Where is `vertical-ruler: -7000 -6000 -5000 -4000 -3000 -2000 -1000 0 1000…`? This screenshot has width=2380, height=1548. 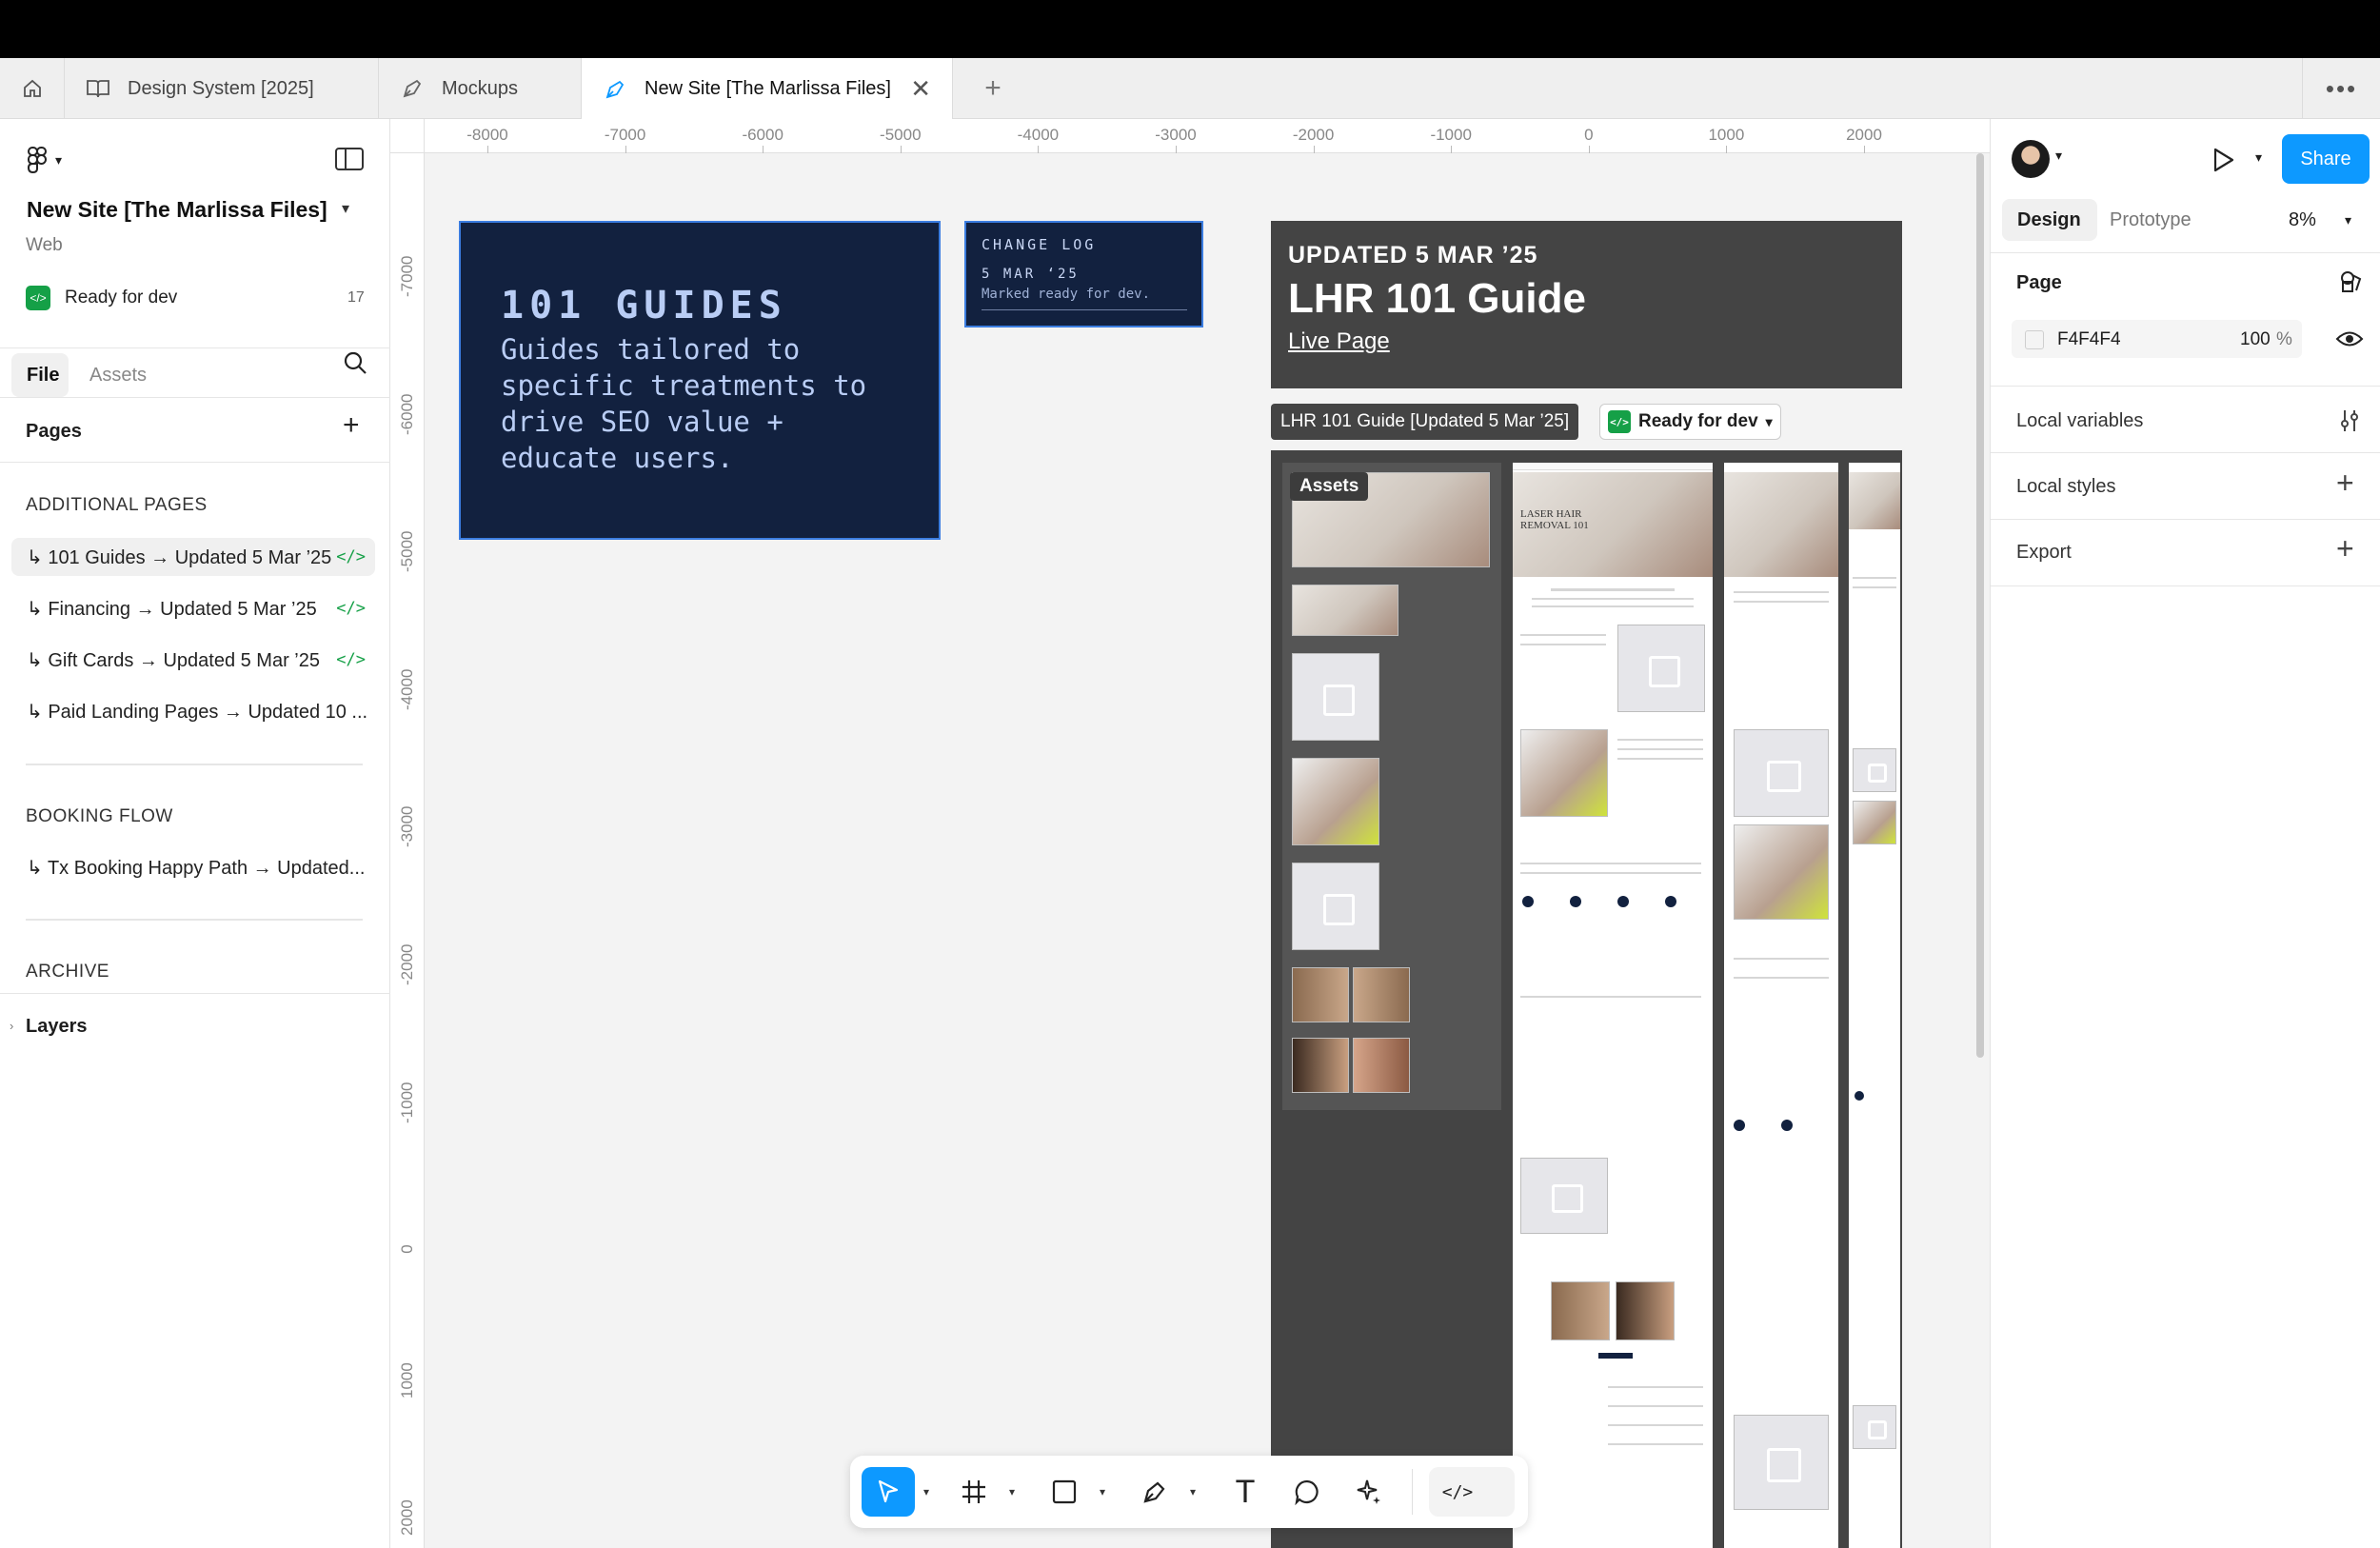 vertical-ruler: -7000 -6000 -5000 -4000 -3000 -2000 -1000 0 1000… is located at coordinates (407, 851).